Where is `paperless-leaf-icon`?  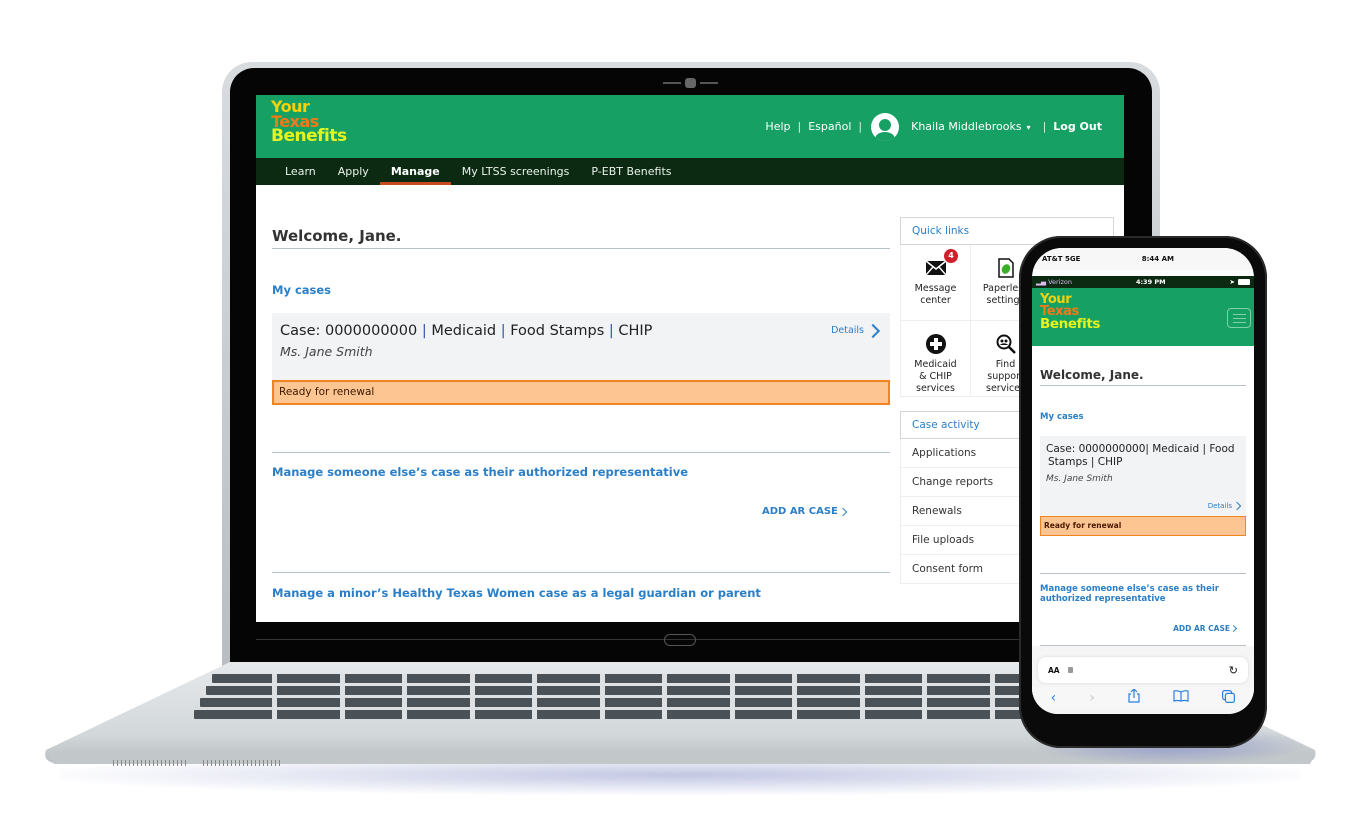 paperless-leaf-icon is located at coordinates (1005, 268).